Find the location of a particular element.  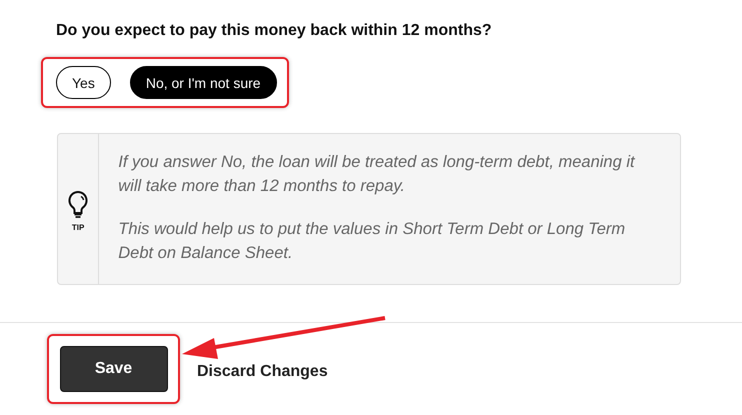

option-button: Yes is located at coordinates (83, 82).